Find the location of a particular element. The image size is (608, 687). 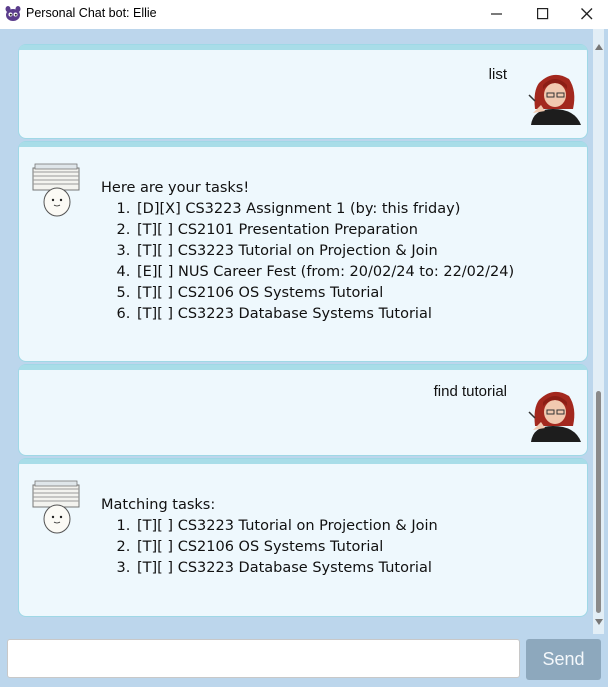

maximize-icon is located at coordinates (543, 14).